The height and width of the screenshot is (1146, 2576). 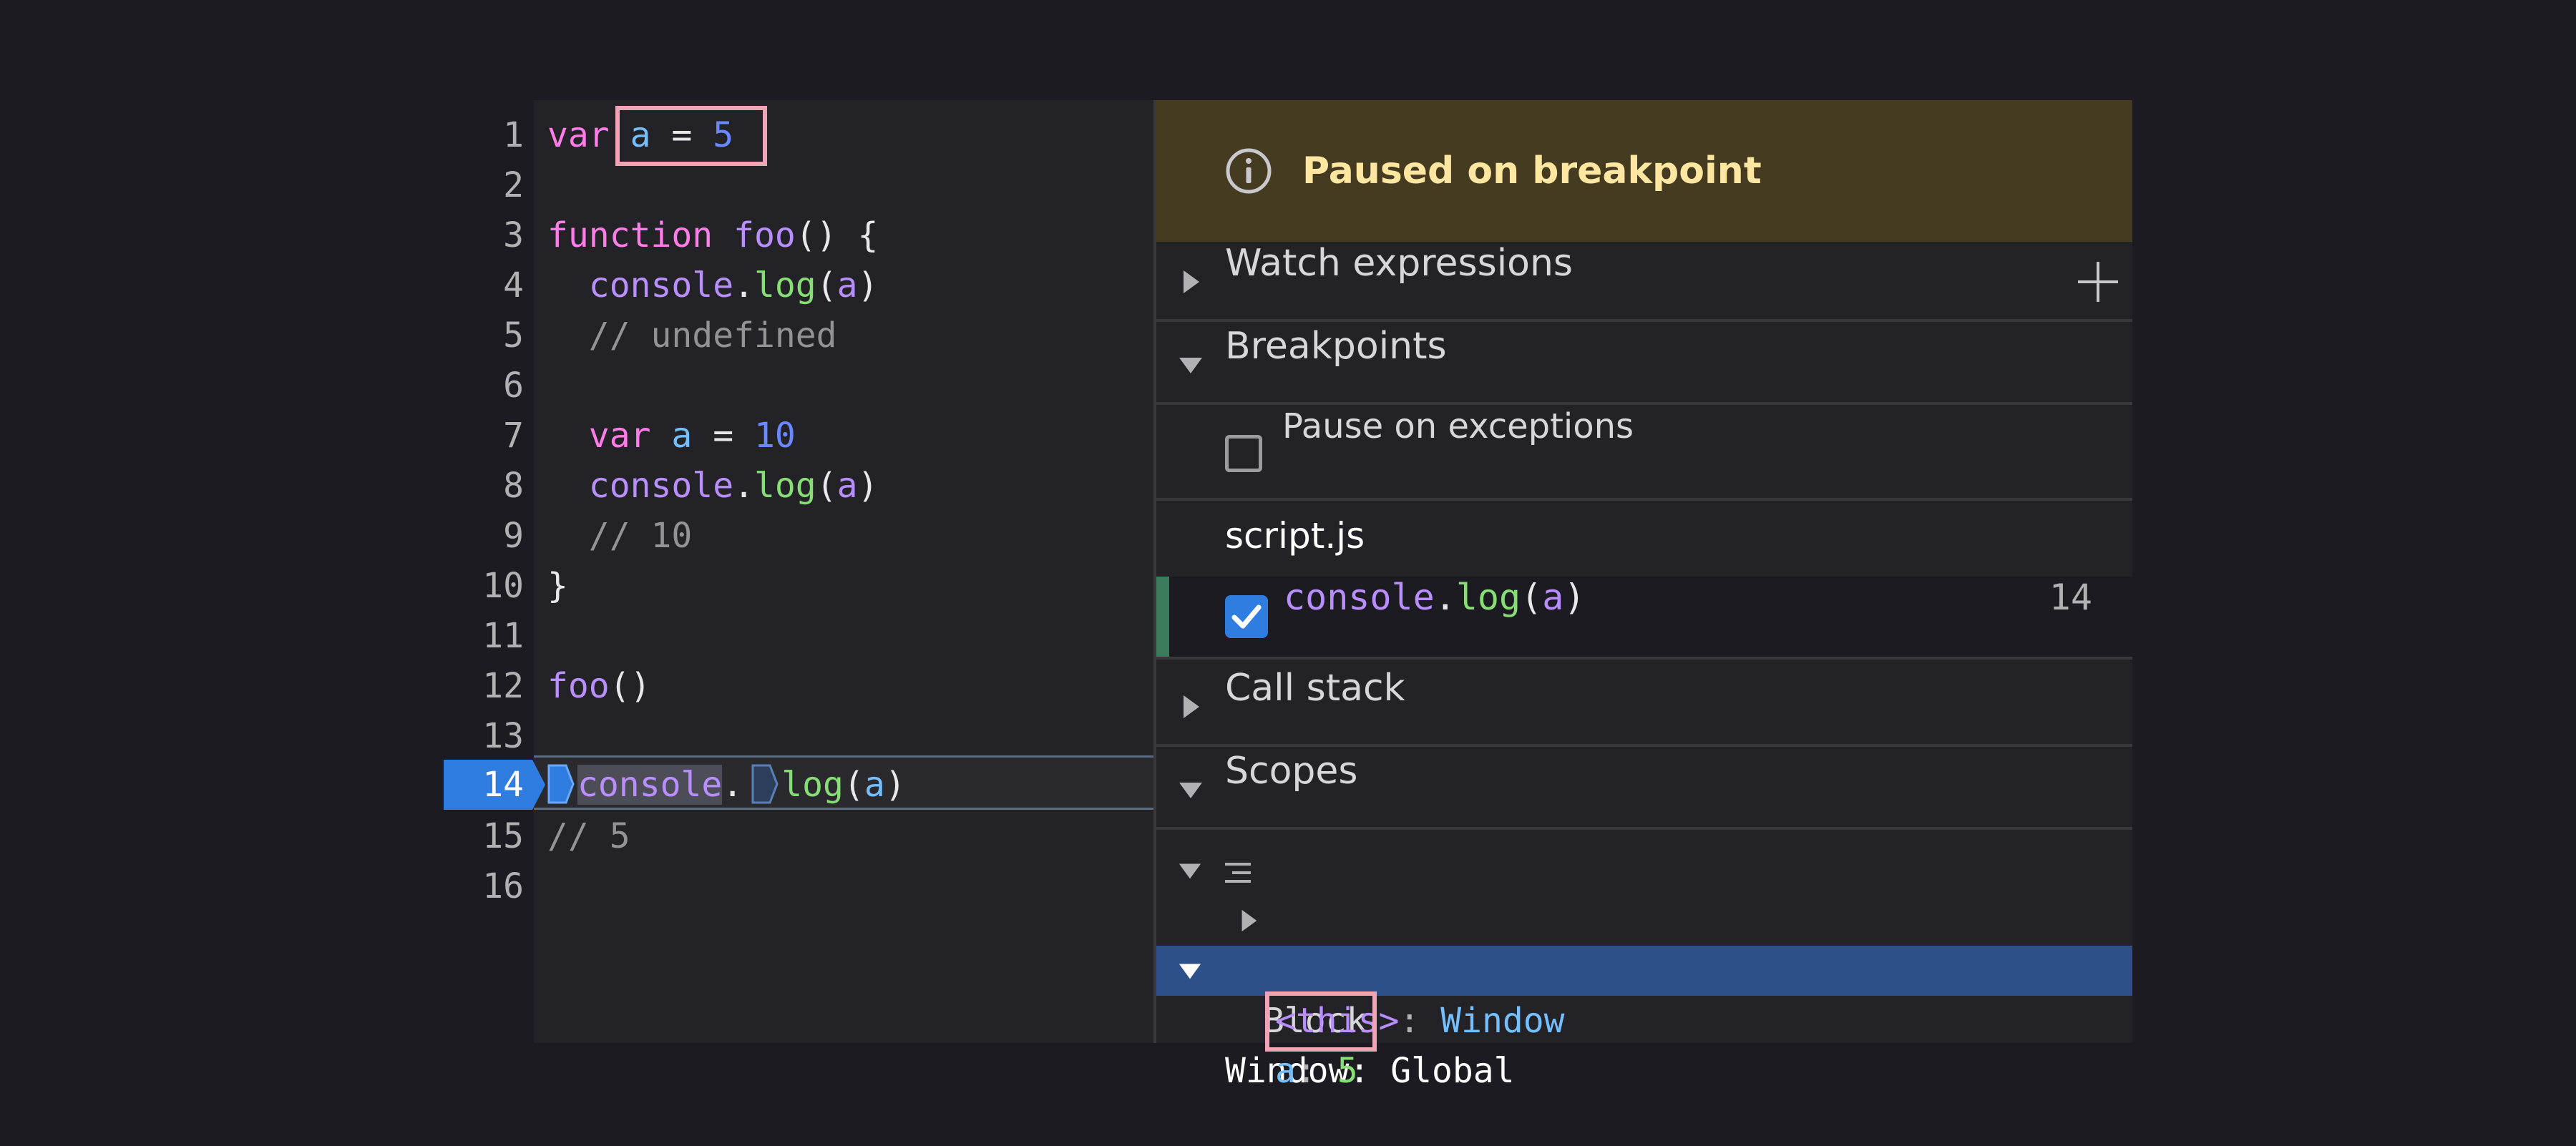 What do you see at coordinates (2098, 281) in the screenshot?
I see `plus-icon` at bounding box center [2098, 281].